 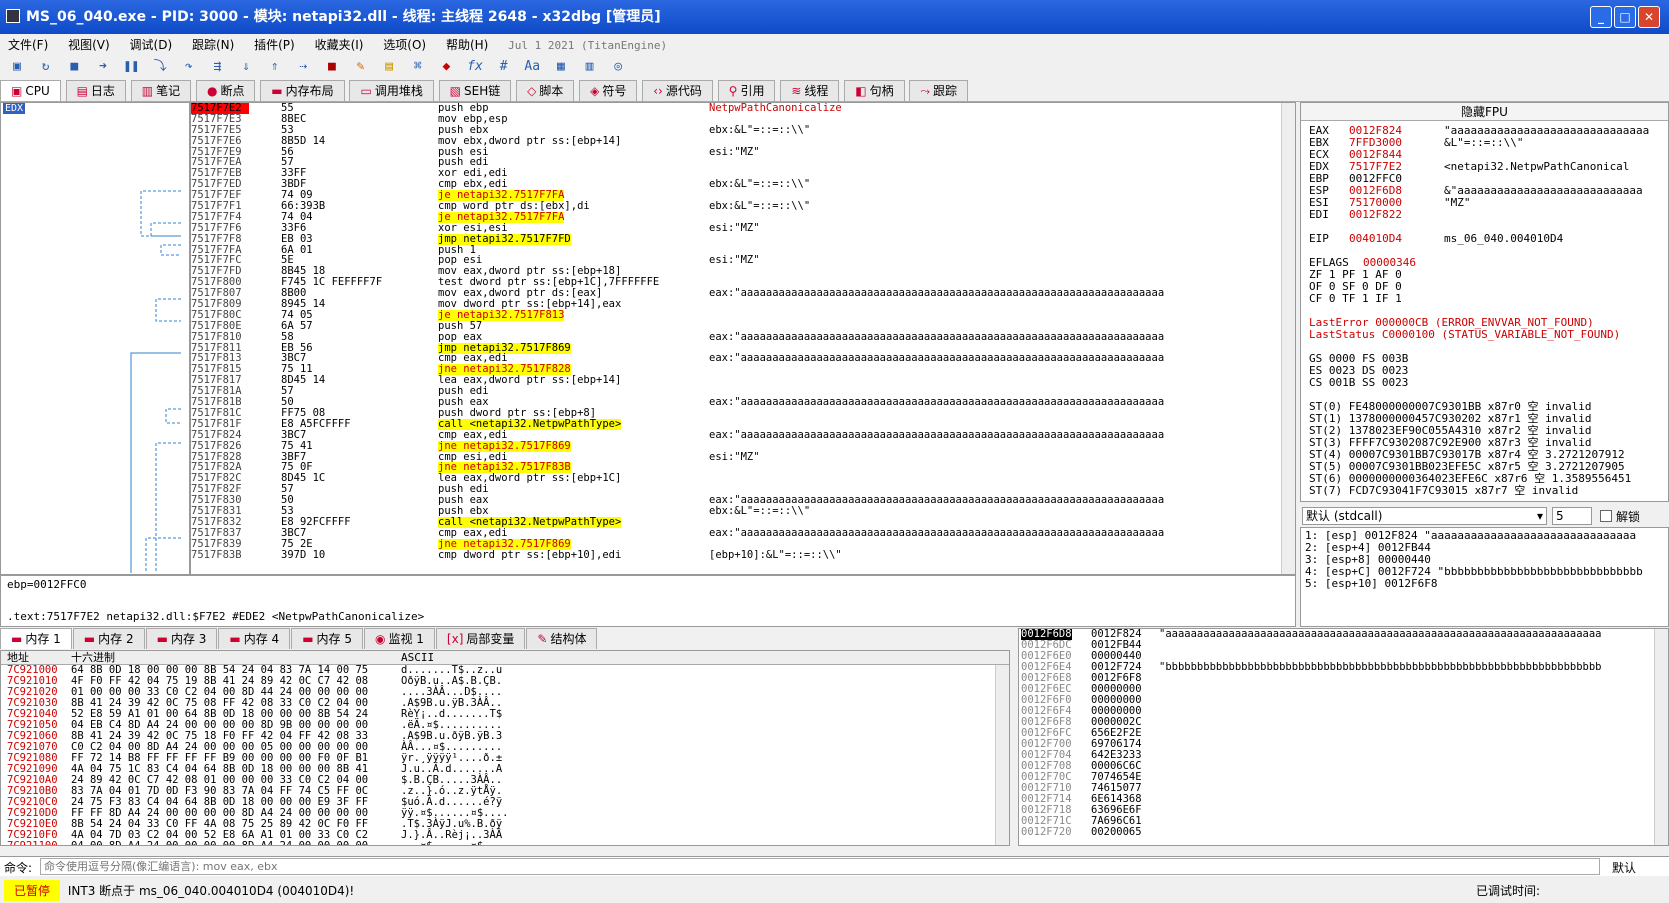 I want to click on pause-icon: ❚❚, so click(x=132, y=67).